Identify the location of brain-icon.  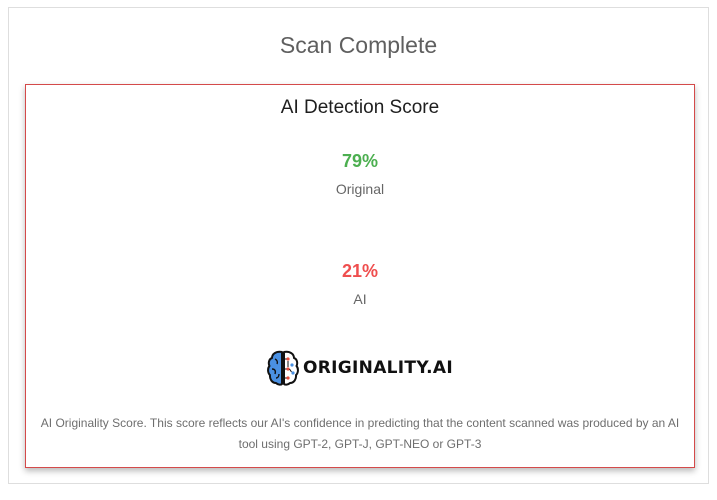
(283, 368).